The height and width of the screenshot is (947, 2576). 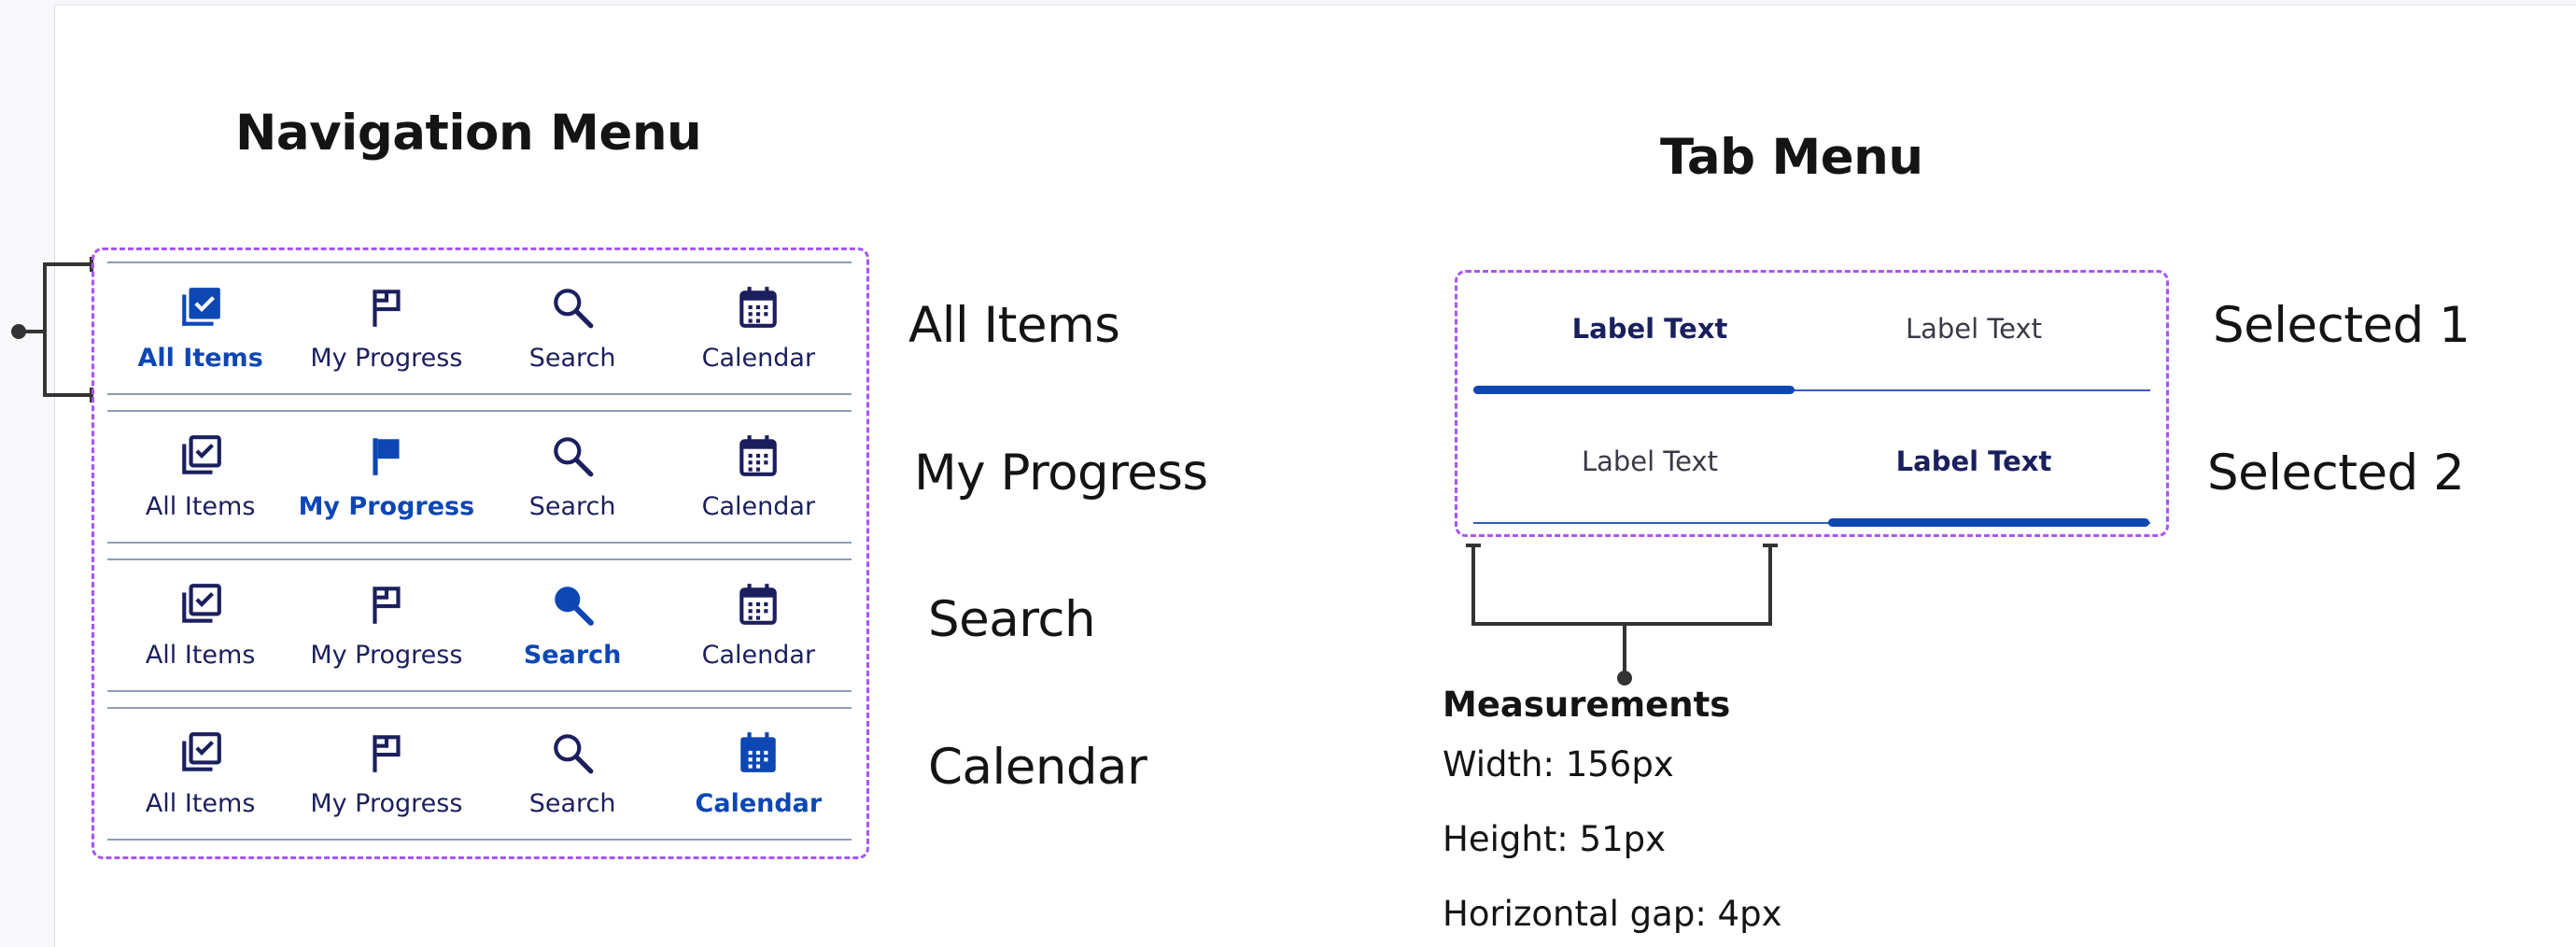 I want to click on tab-state-label-selected-2: Selected 2, so click(x=2336, y=473).